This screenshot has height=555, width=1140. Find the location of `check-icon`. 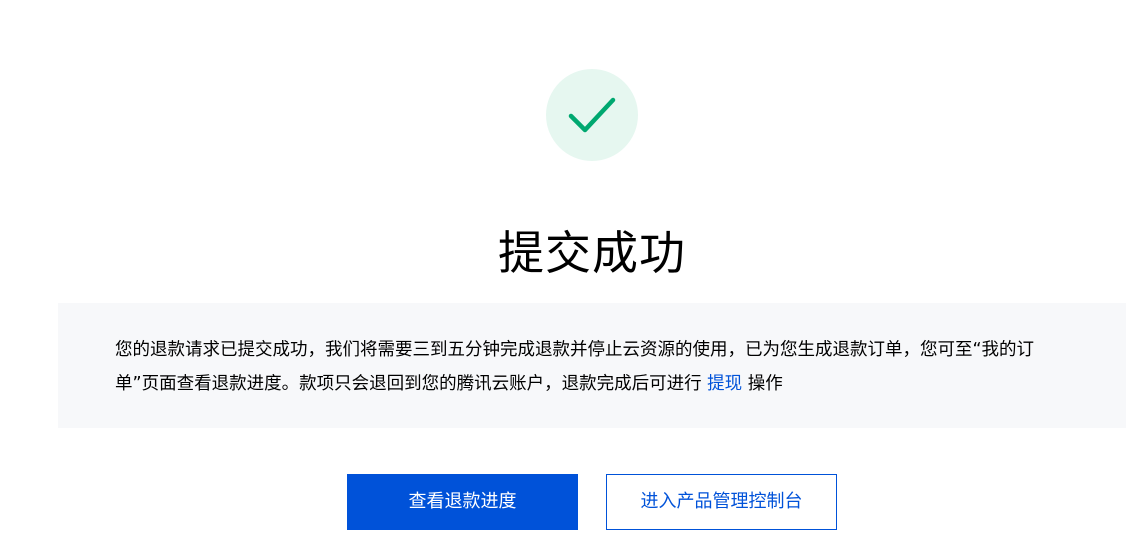

check-icon is located at coordinates (592, 115).